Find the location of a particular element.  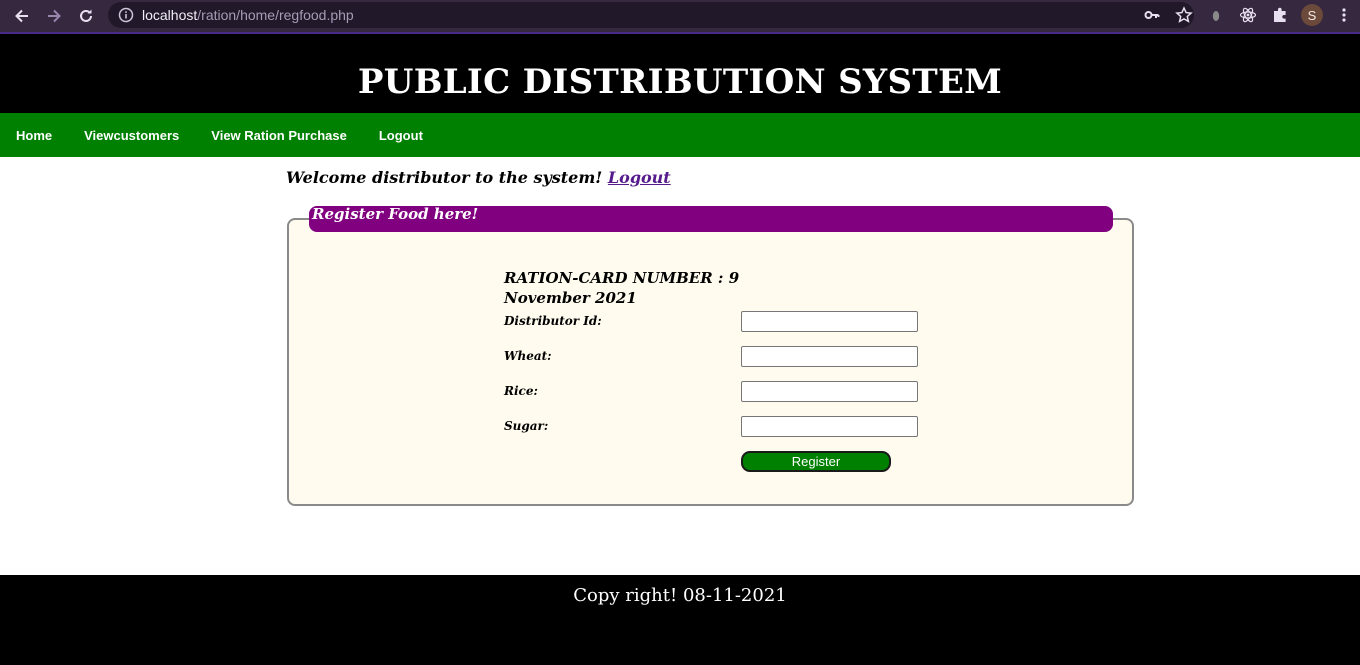

nav-home: Home is located at coordinates (34, 135).